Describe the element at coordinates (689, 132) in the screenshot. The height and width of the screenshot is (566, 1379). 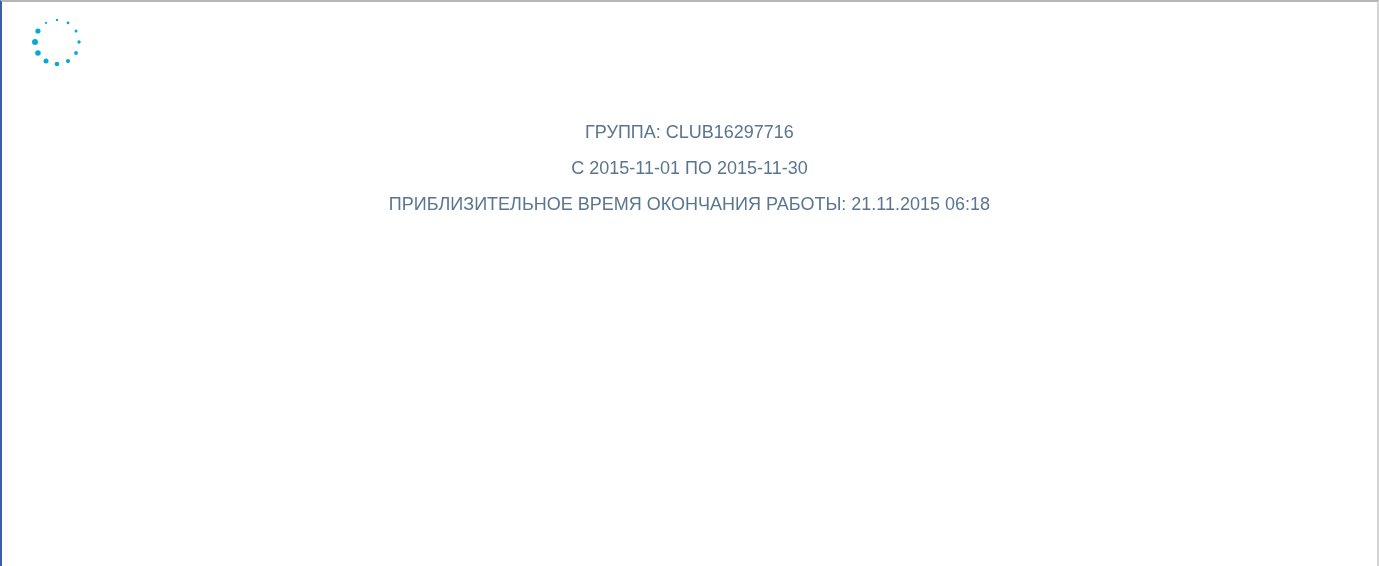
I see `info-text: ГРУППА: CLUB16297716` at that location.